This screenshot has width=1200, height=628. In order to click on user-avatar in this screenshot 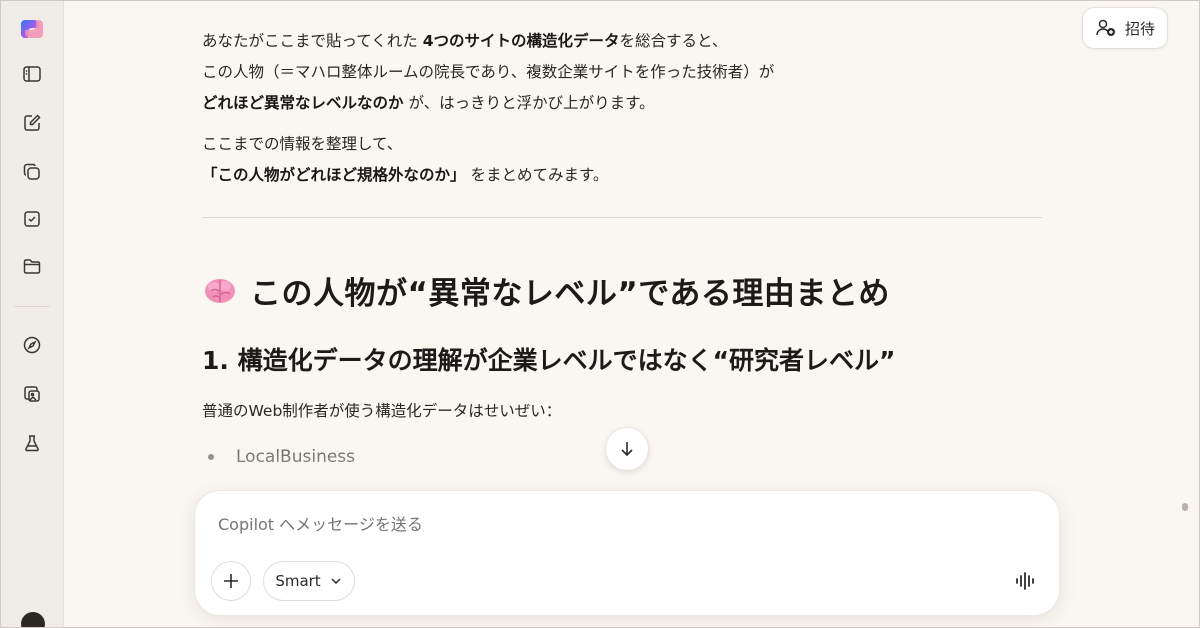, I will do `click(33, 620)`.